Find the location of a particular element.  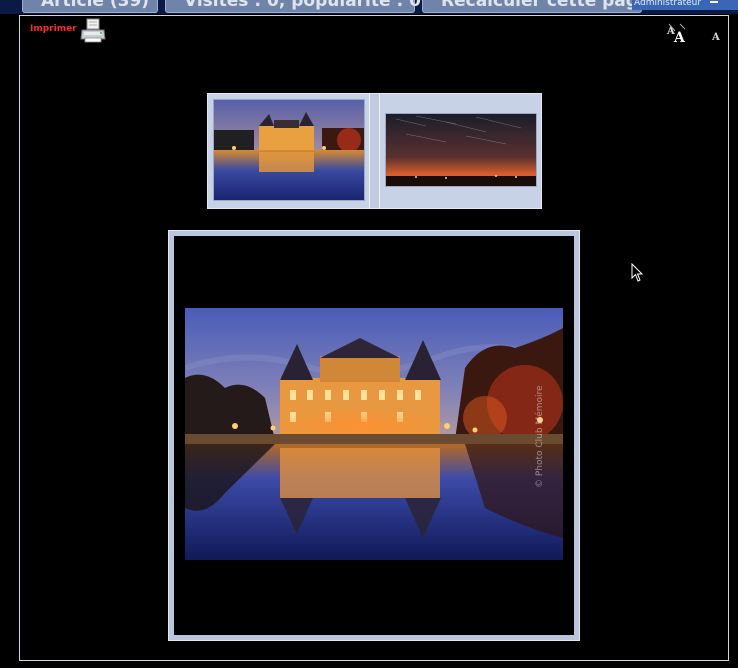

tab-recalculate: Recalculer cette page is located at coordinates (535, 6).